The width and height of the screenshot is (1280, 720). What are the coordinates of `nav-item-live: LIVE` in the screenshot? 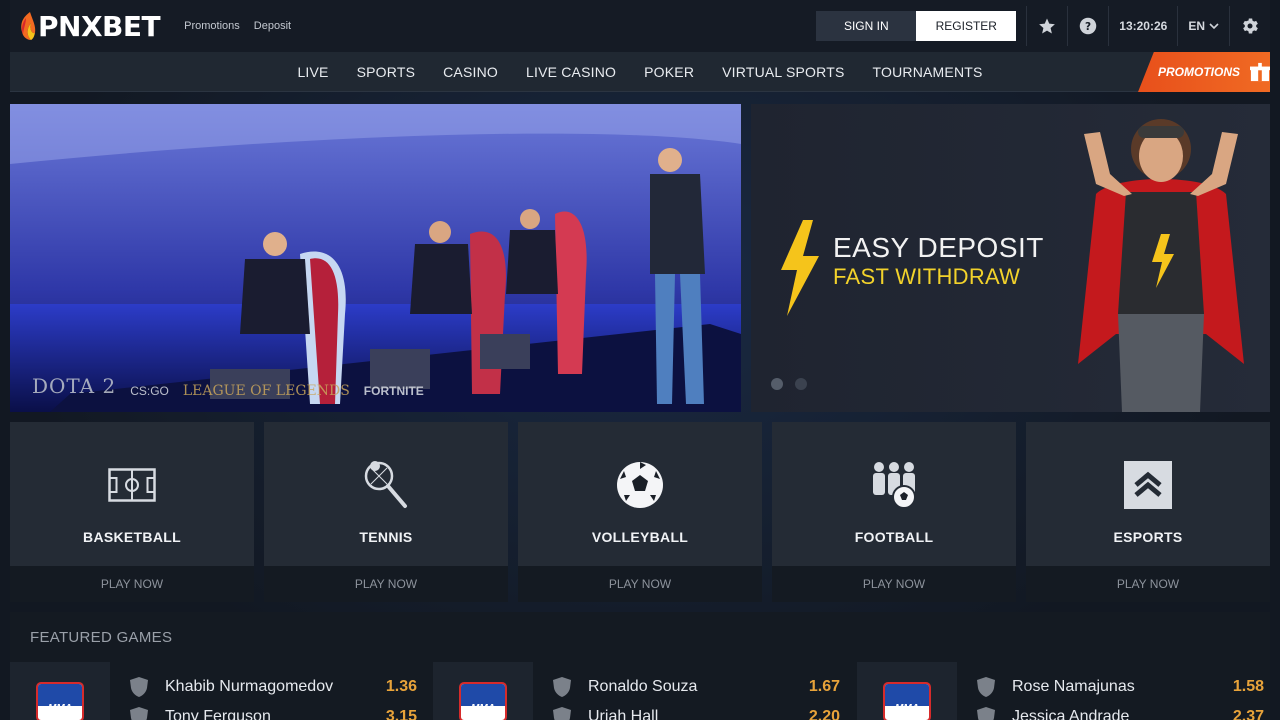 It's located at (312, 72).